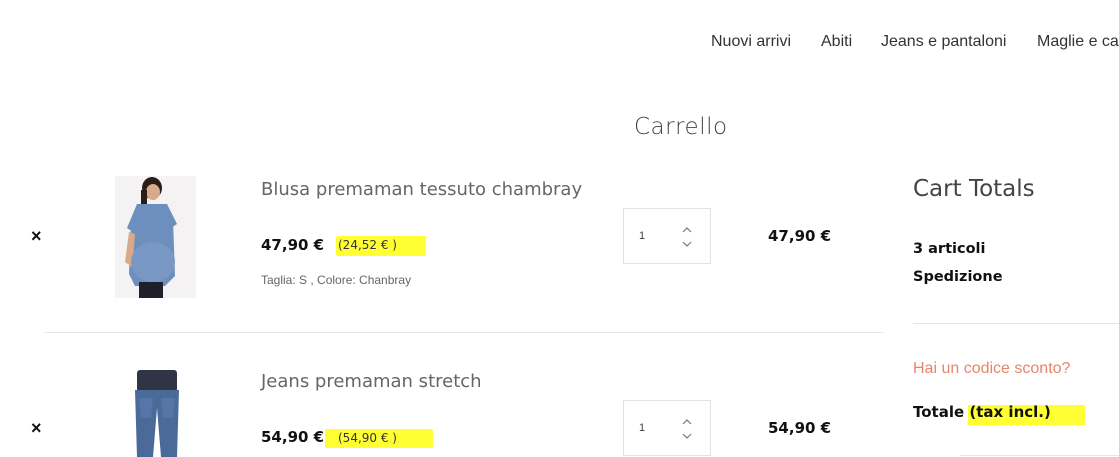 This screenshot has height=457, width=1119. What do you see at coordinates (751, 42) in the screenshot?
I see `nav-item-nuovi-arrivi: Nuovi arrivi` at bounding box center [751, 42].